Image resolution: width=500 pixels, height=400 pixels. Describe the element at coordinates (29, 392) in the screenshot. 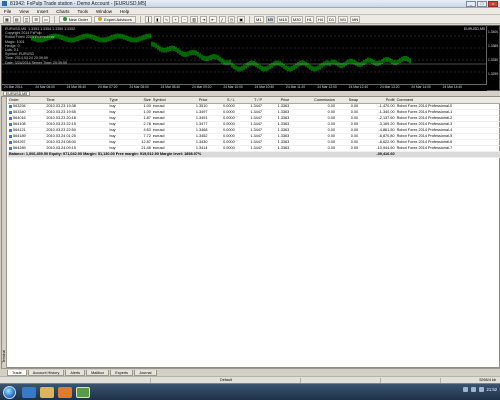

I see `ie-taskbar-icon` at that location.